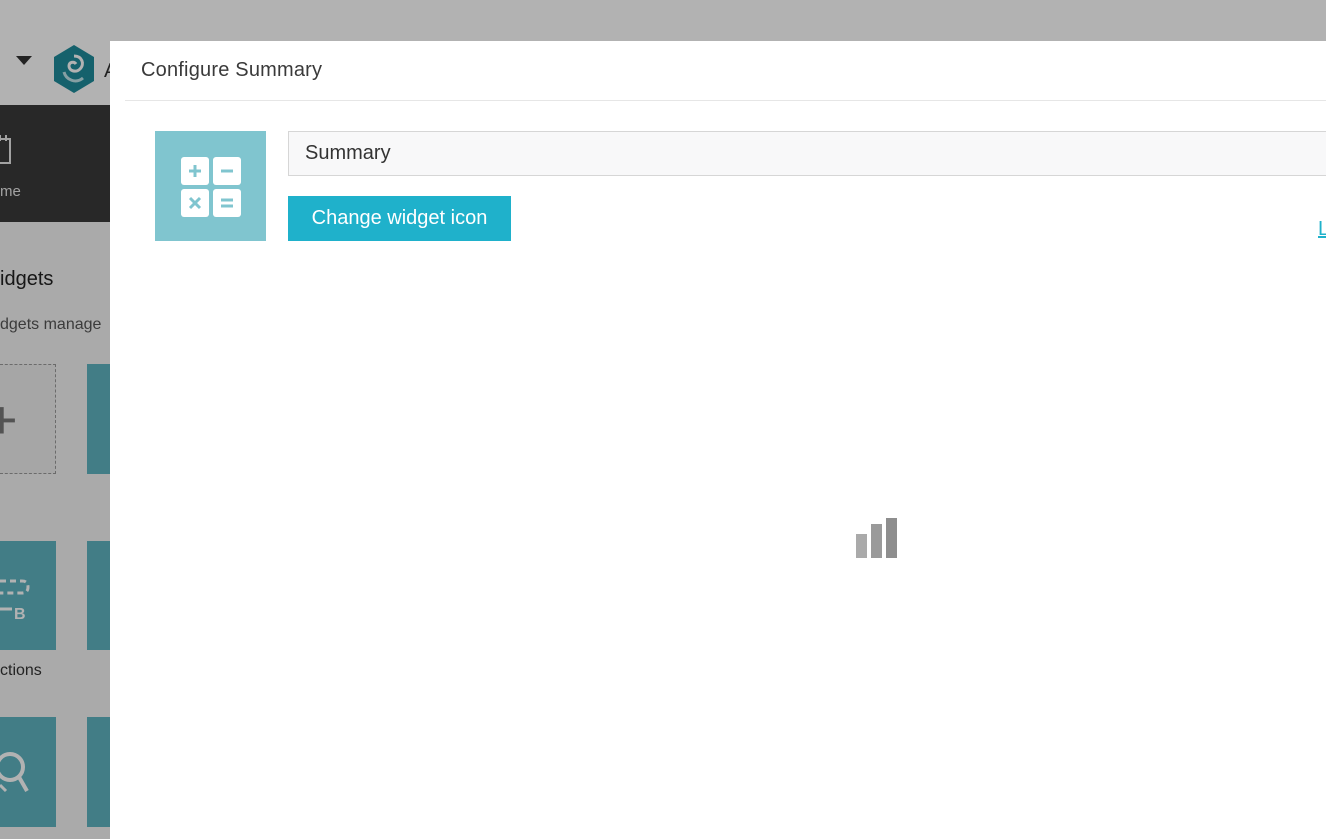 The image size is (1326, 839). What do you see at coordinates (232, 70) in the screenshot?
I see `dialog-title: Configure Summary` at bounding box center [232, 70].